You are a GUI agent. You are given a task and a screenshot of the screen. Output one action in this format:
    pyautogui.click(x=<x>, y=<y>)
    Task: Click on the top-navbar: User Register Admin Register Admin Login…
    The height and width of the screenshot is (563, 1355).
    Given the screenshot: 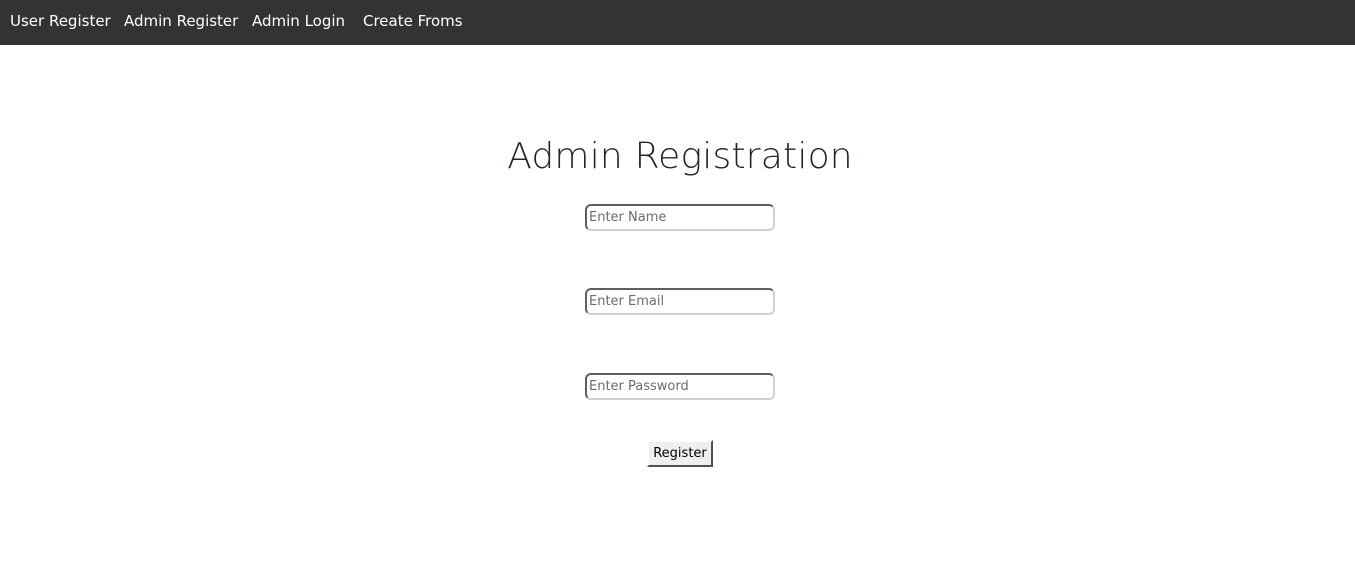 What is the action you would take?
    pyautogui.click(x=677, y=22)
    